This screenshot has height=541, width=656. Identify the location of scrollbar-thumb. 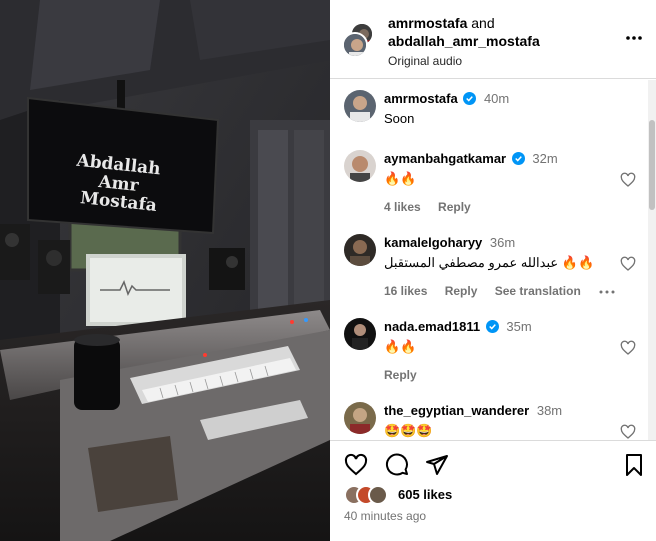
(652, 165).